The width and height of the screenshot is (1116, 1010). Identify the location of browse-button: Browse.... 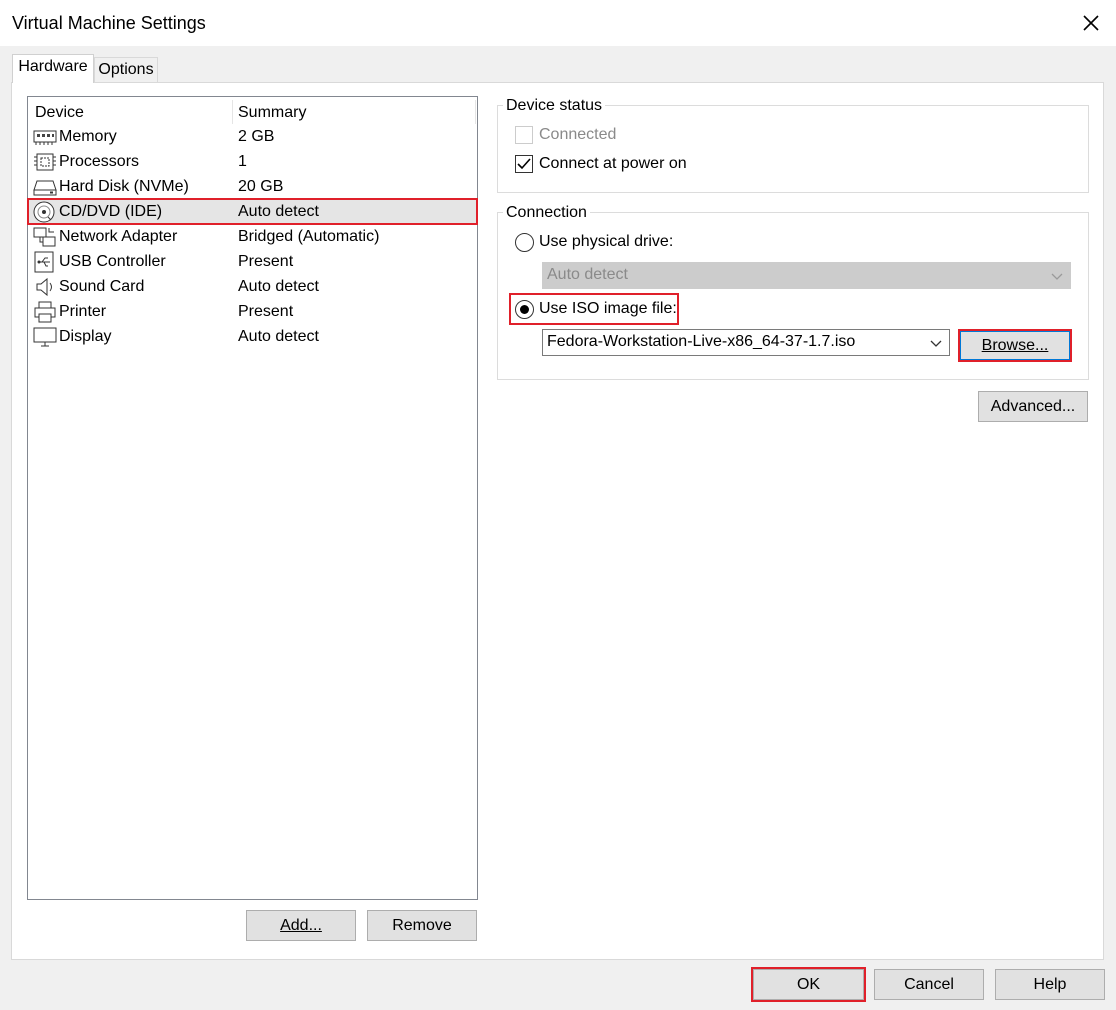
(1015, 345).